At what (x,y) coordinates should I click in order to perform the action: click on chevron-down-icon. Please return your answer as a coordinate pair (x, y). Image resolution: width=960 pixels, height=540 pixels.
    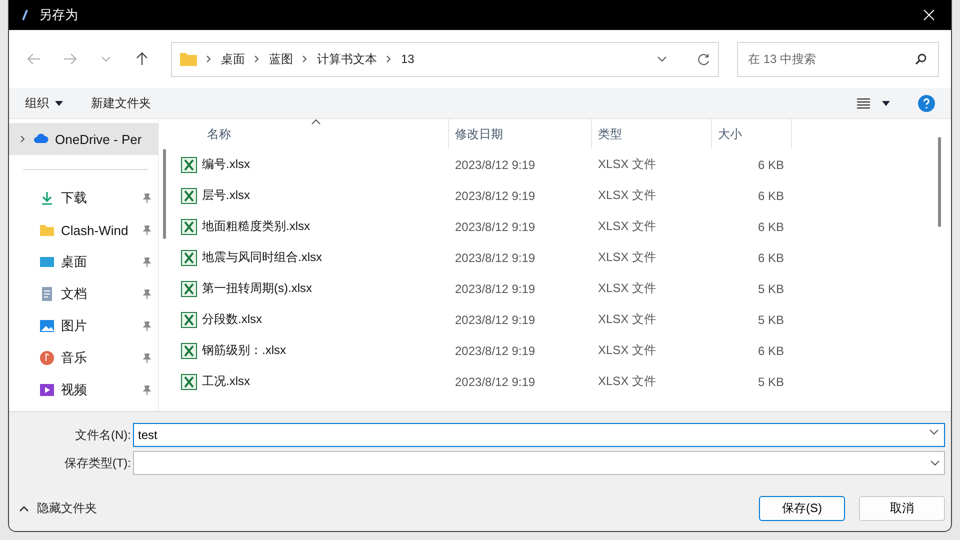
    Looking at the image, I should click on (106, 59).